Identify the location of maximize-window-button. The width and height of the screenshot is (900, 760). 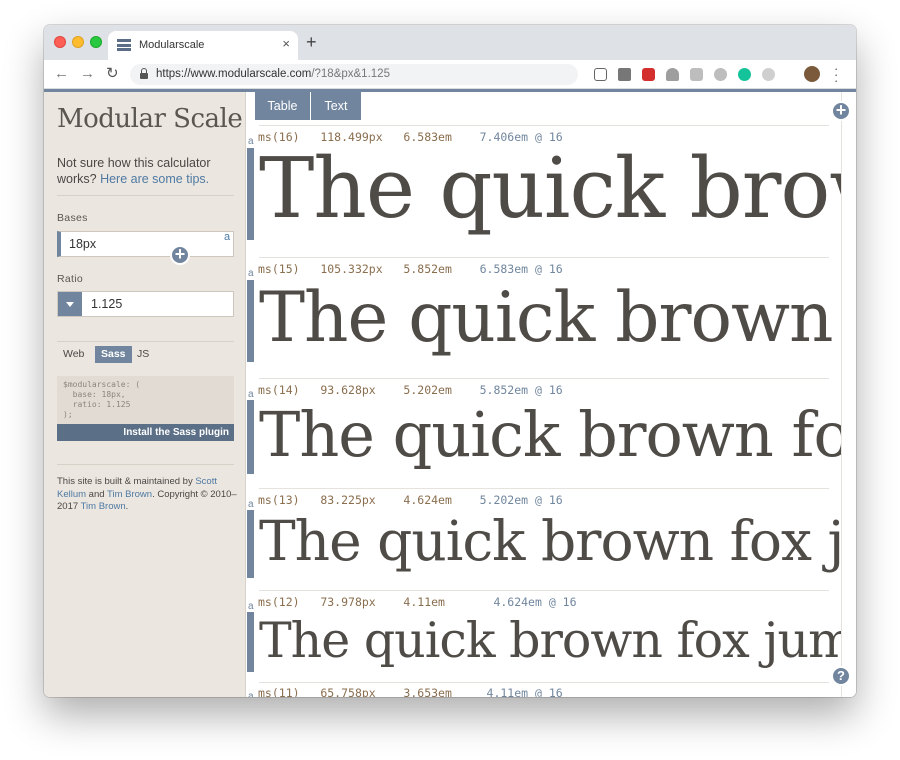
(96, 42).